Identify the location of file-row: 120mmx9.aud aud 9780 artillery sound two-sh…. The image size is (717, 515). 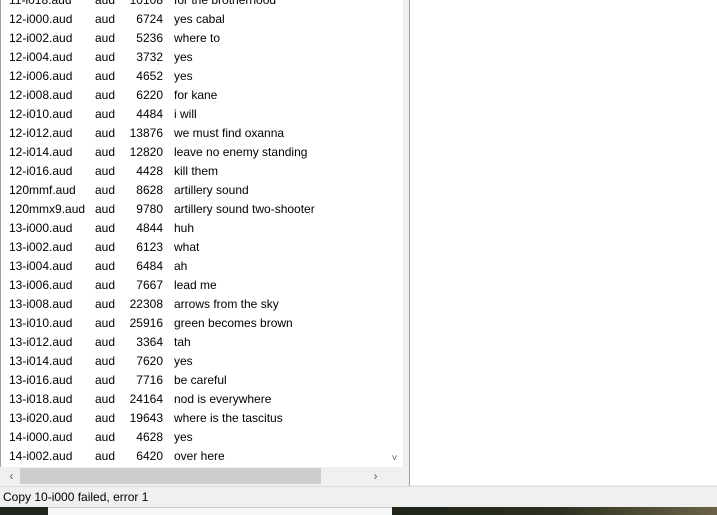
(194, 209).